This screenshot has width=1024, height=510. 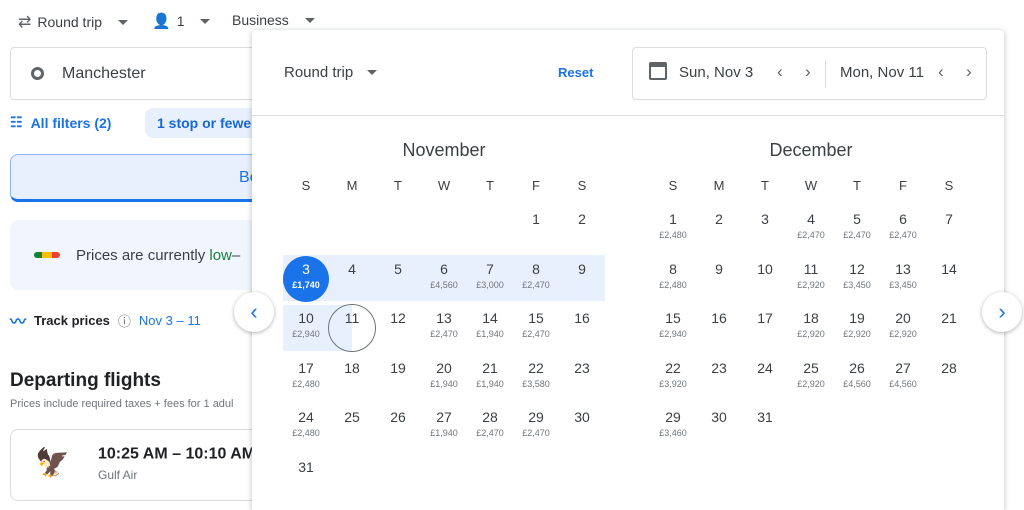 What do you see at coordinates (582, 417) in the screenshot?
I see `day-number: 30` at bounding box center [582, 417].